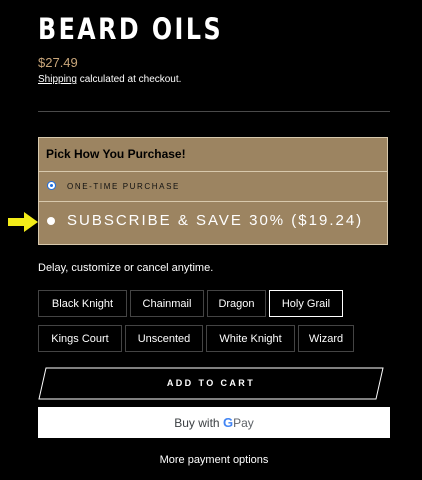  Describe the element at coordinates (51, 185) in the screenshot. I see `one-time-radio` at that location.